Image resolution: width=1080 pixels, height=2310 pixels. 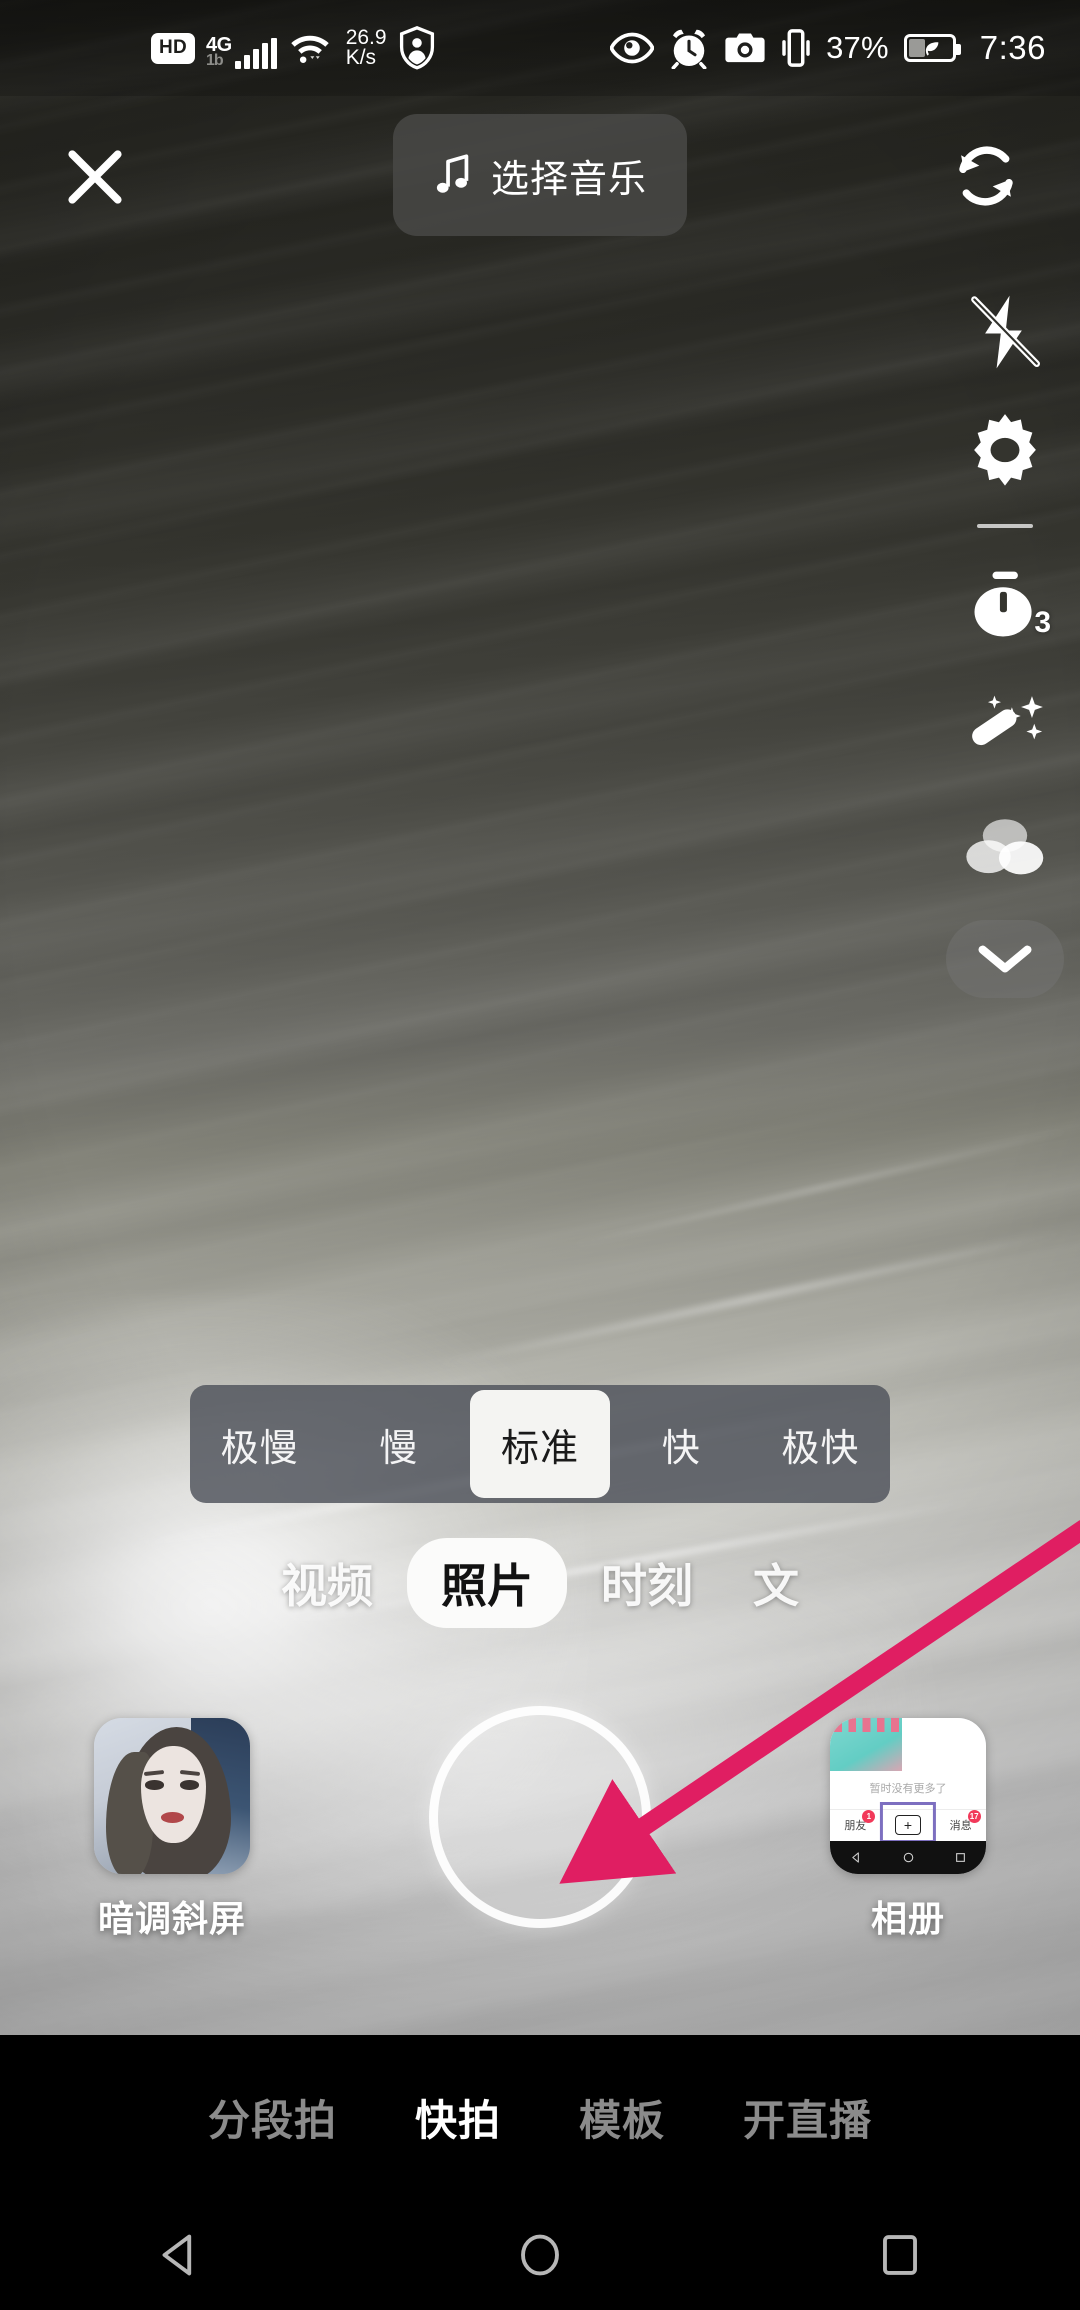 I want to click on album-preview-tab-friends: 朋友 1, so click(x=860, y=1821).